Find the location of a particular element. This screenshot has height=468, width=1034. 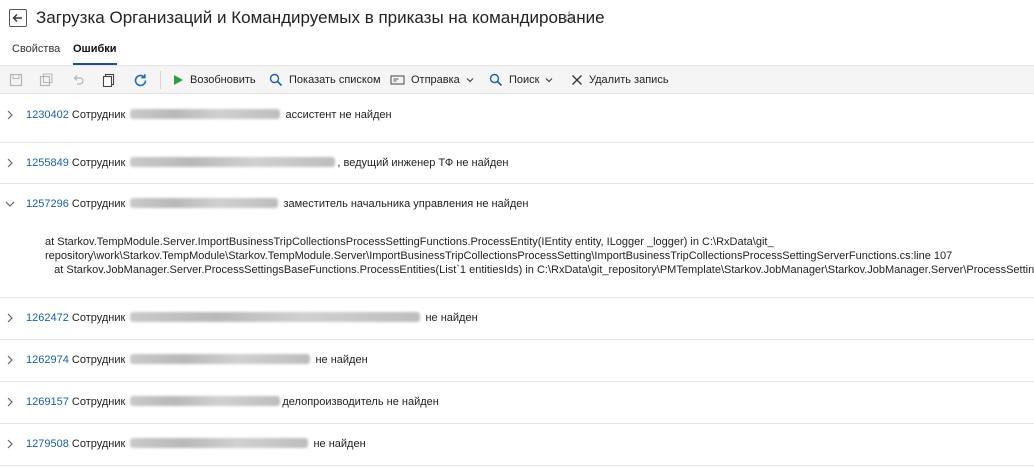

delete-record-button: Удалить запись is located at coordinates (620, 80).